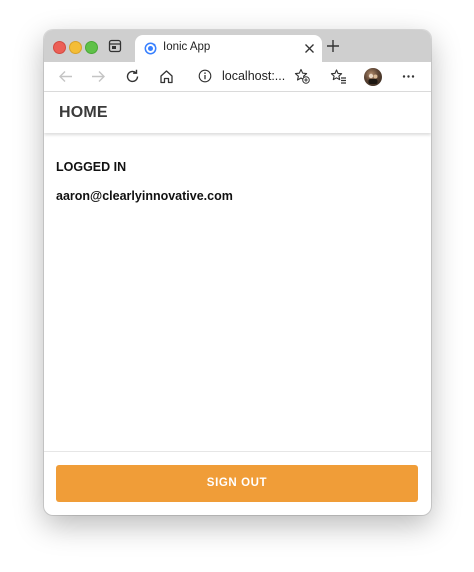 Image resolution: width=474 pixels, height=572 pixels. I want to click on reload-icon, so click(132, 76).